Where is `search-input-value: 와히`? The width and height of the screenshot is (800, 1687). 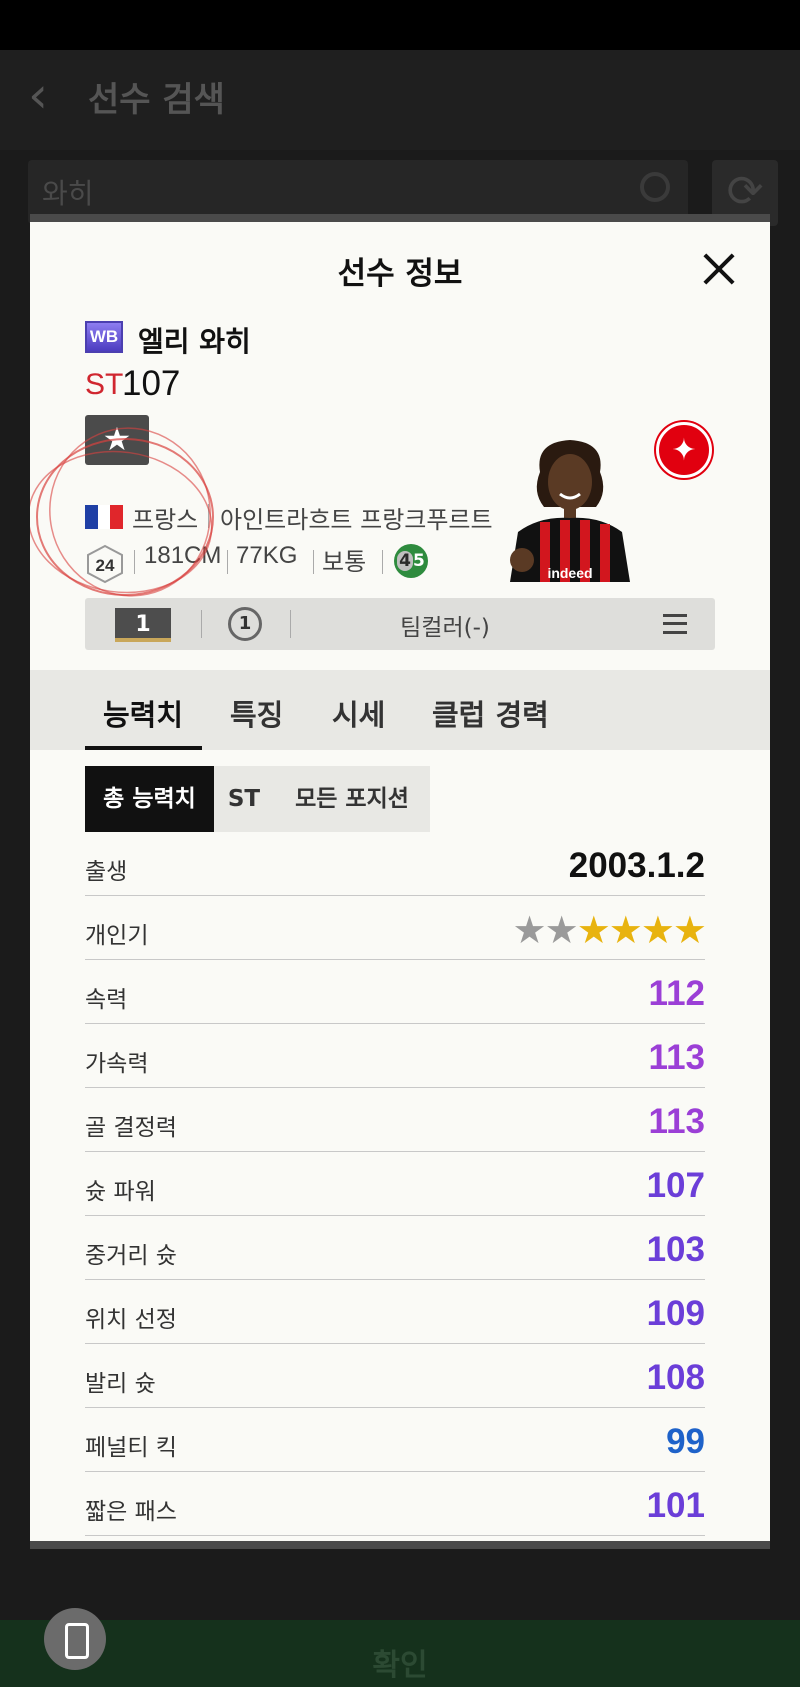 search-input-value: 와히 is located at coordinates (68, 193).